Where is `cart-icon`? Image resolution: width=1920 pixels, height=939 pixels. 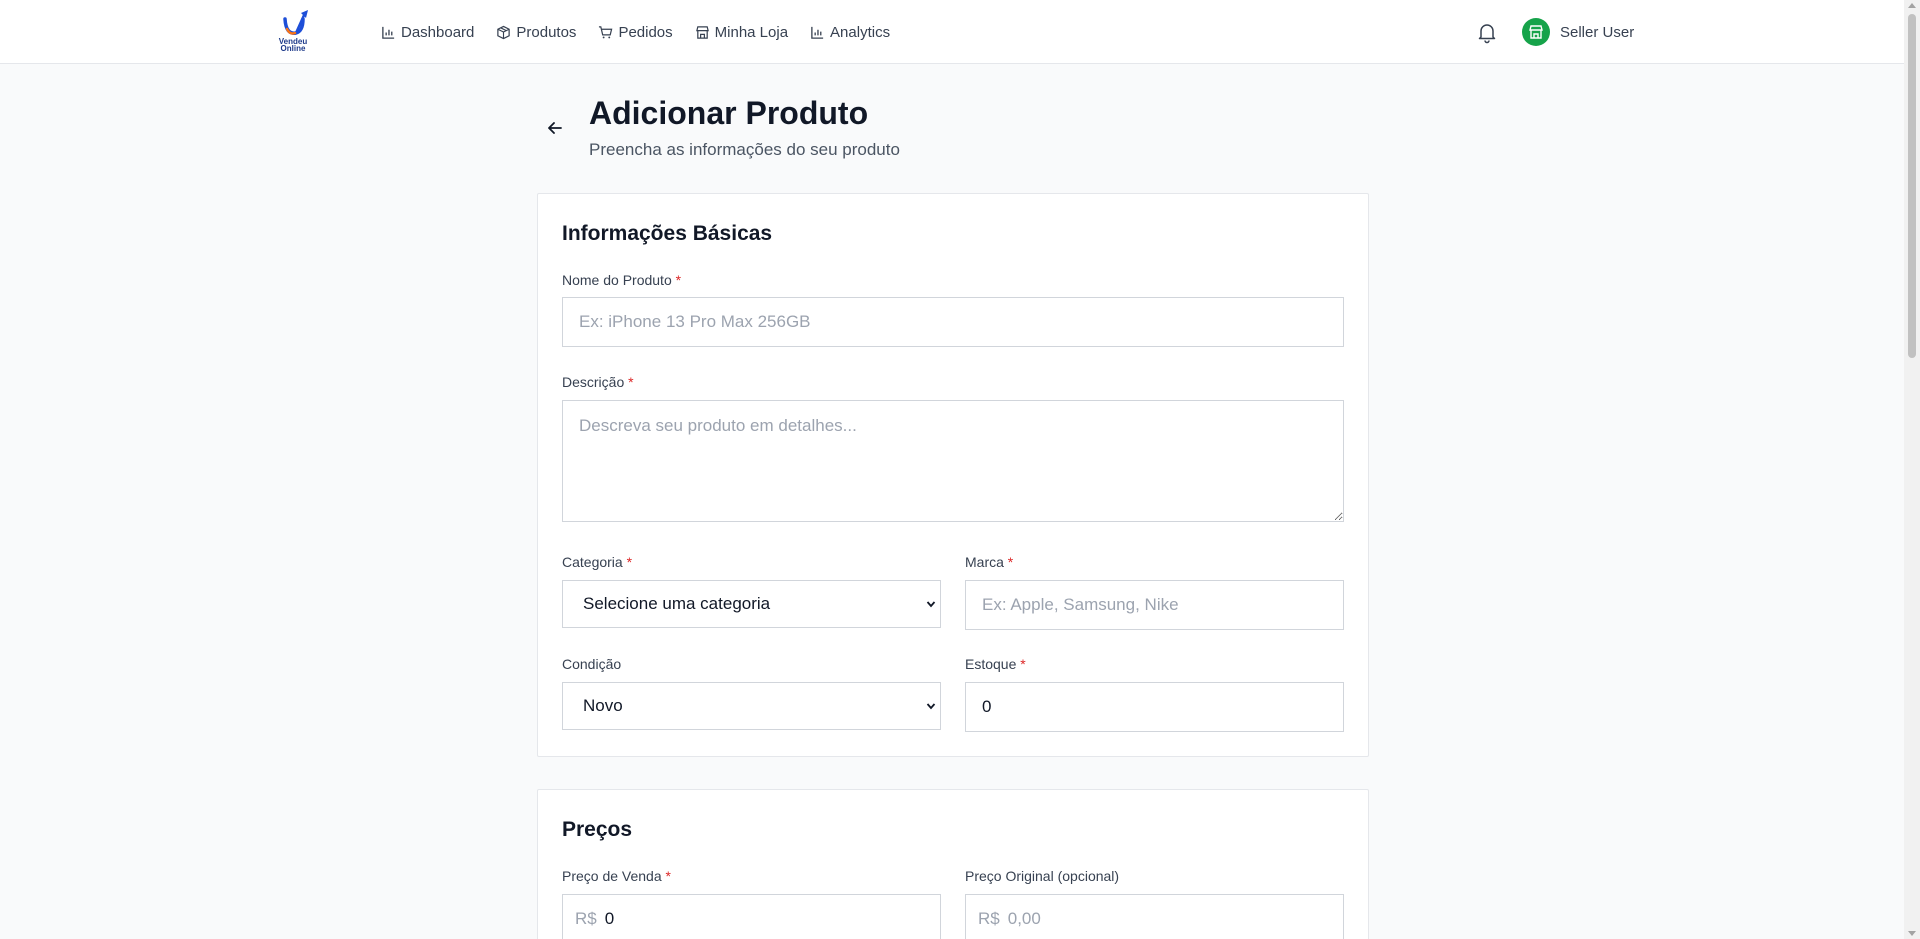 cart-icon is located at coordinates (606, 31).